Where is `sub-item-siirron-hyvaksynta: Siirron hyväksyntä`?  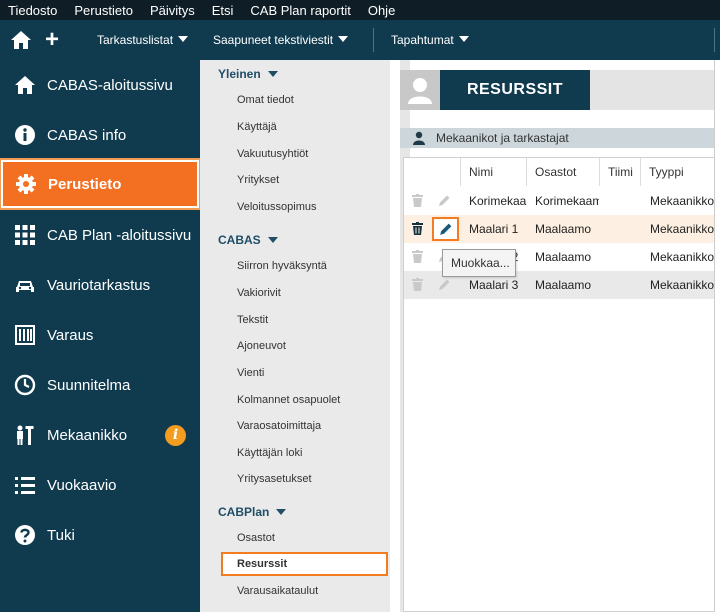 sub-item-siirron-hyvaksynta: Siirron hyväksyntä is located at coordinates (282, 266).